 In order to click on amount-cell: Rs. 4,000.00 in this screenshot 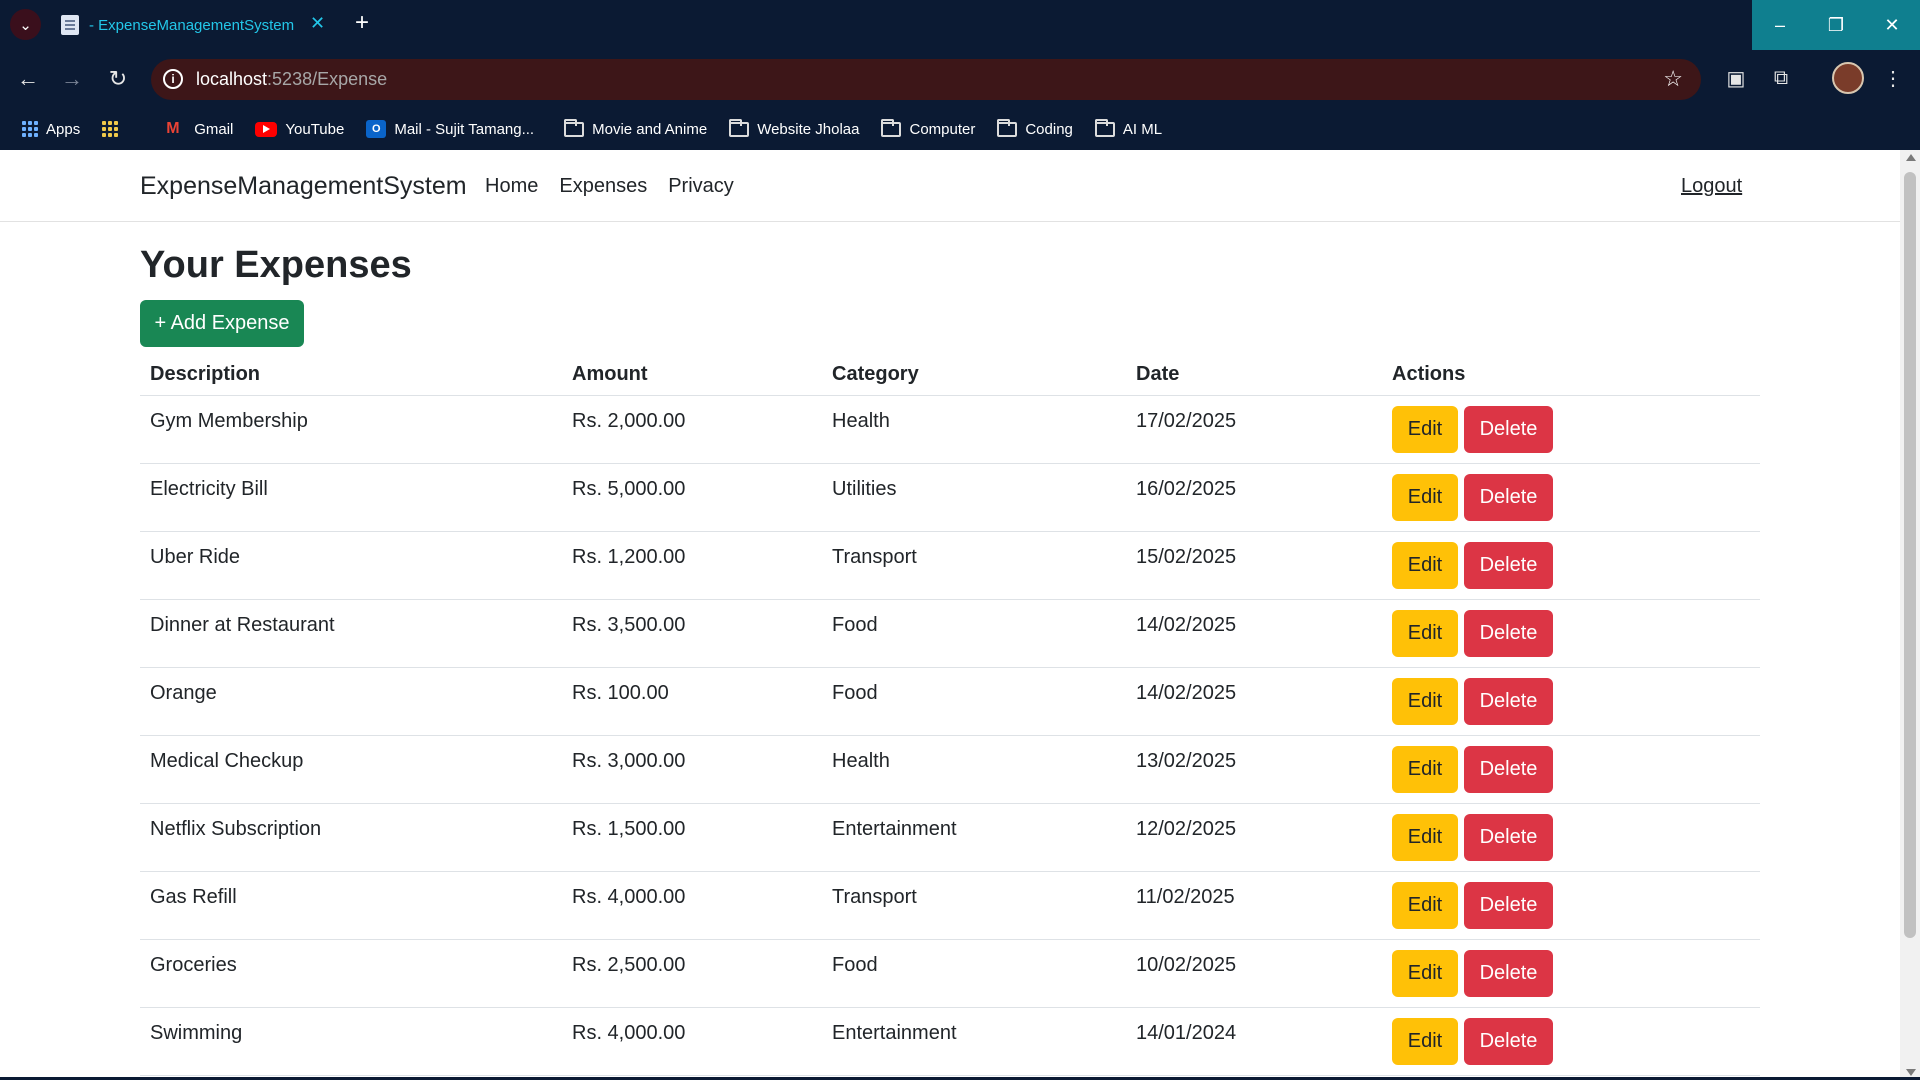, I will do `click(629, 1033)`.